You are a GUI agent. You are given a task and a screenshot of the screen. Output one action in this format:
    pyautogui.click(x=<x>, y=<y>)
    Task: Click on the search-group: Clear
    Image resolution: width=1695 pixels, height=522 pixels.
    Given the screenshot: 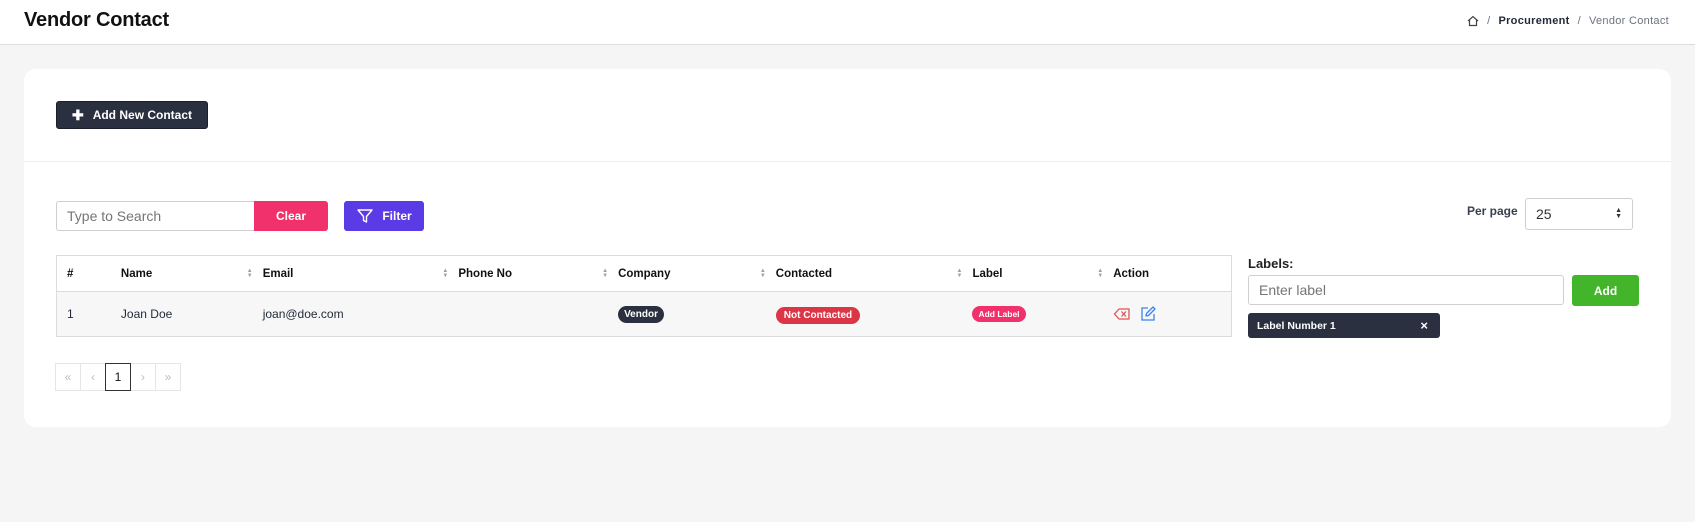 What is the action you would take?
    pyautogui.click(x=192, y=216)
    